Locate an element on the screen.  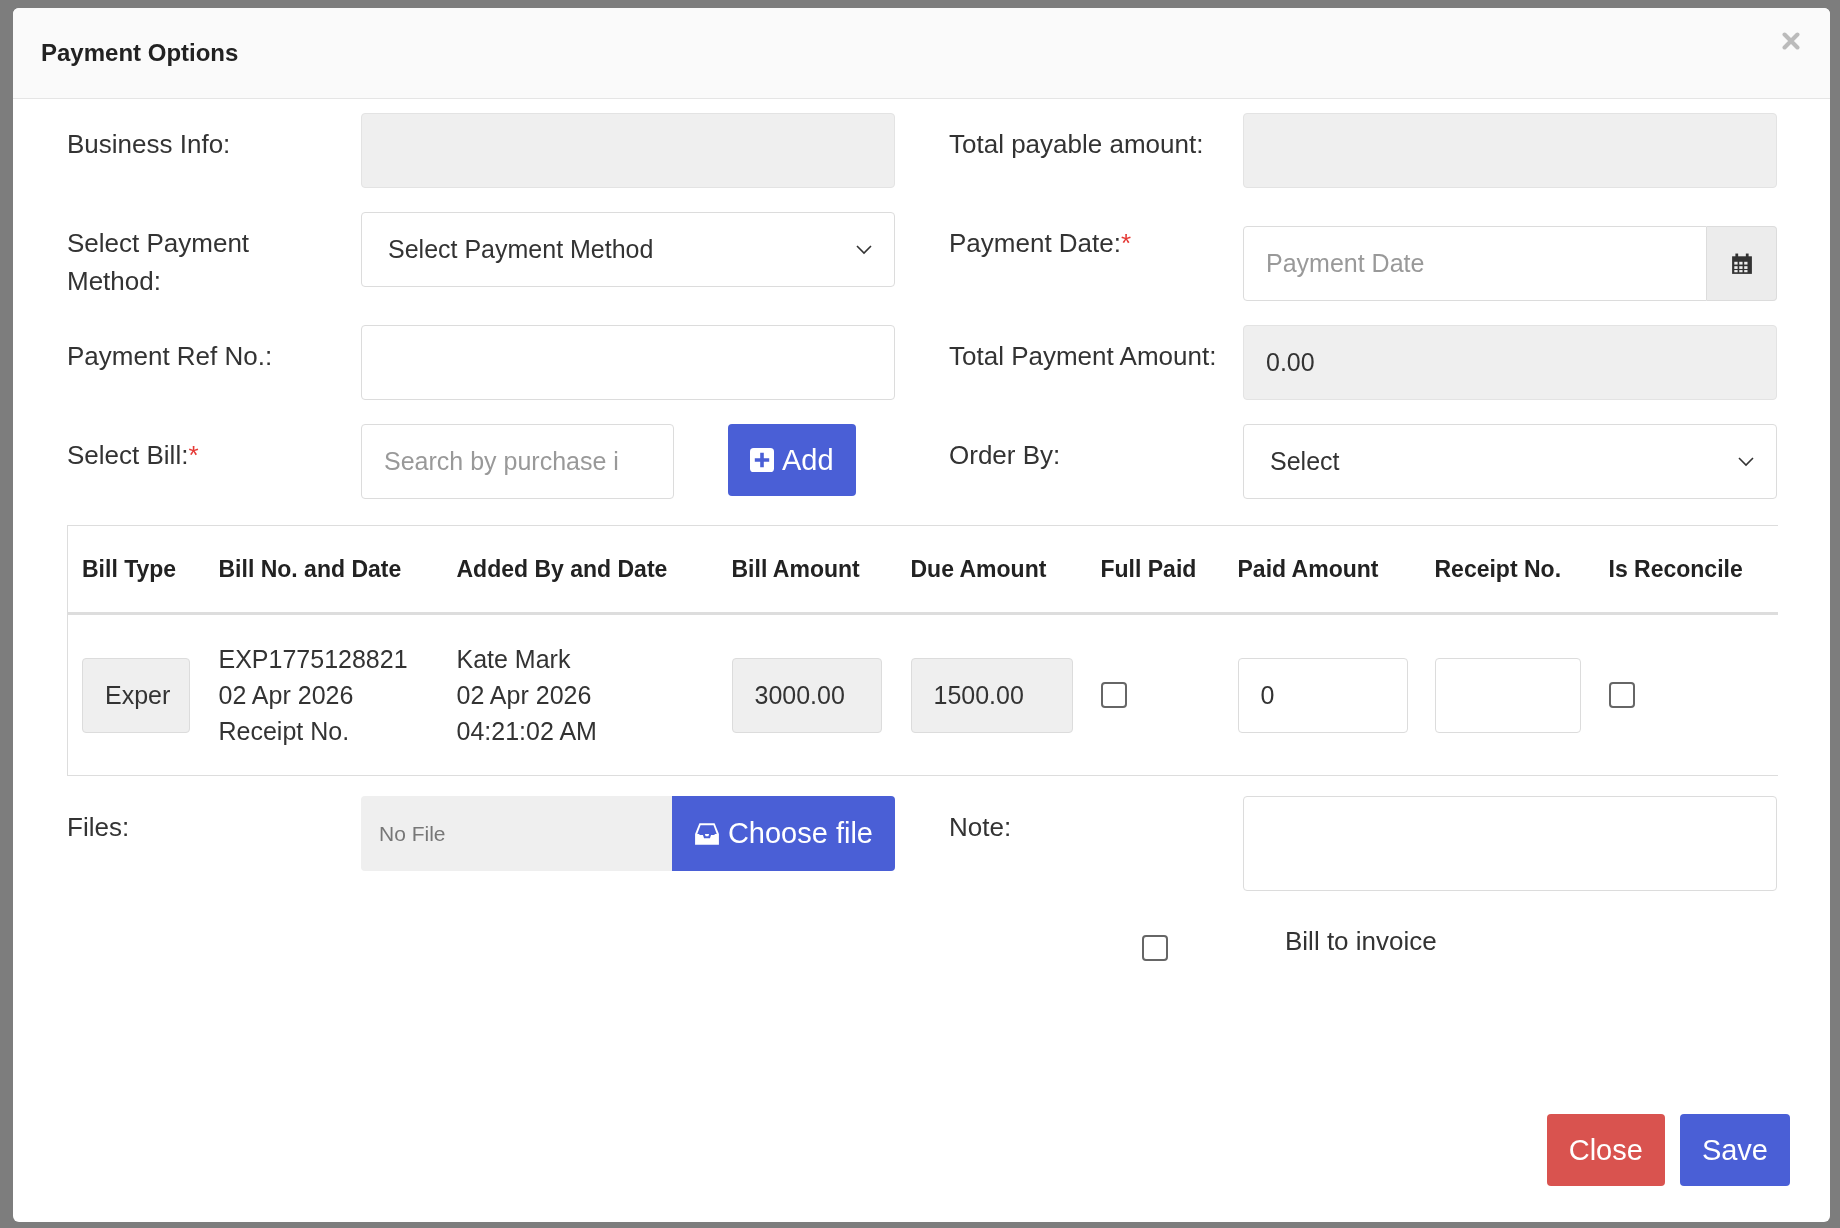
dialog-title: Payment Options is located at coordinates (140, 53).